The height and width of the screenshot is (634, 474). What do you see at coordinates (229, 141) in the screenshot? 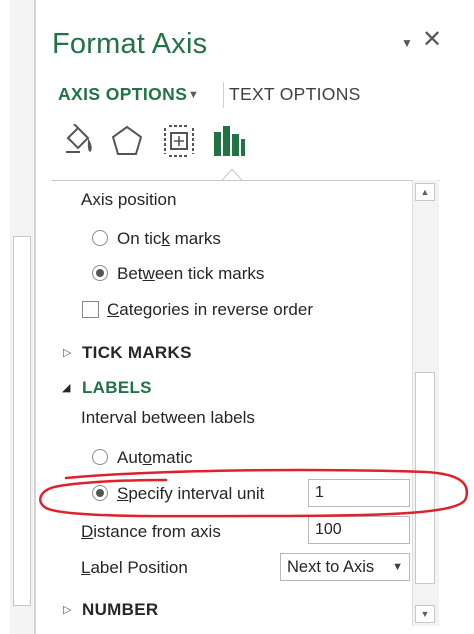
I see `axis-options-icon` at bounding box center [229, 141].